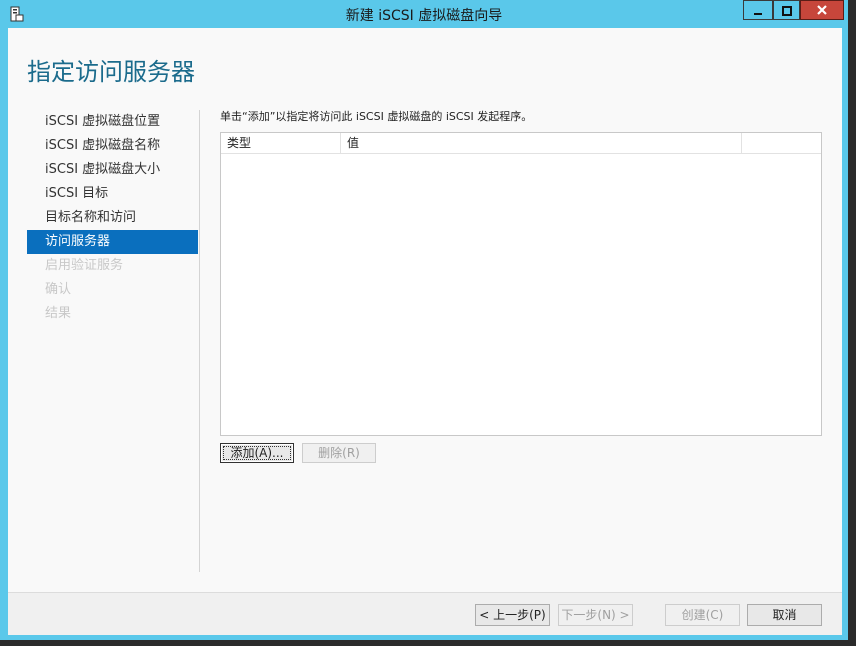  I want to click on list-header: 类型 值, so click(521, 143).